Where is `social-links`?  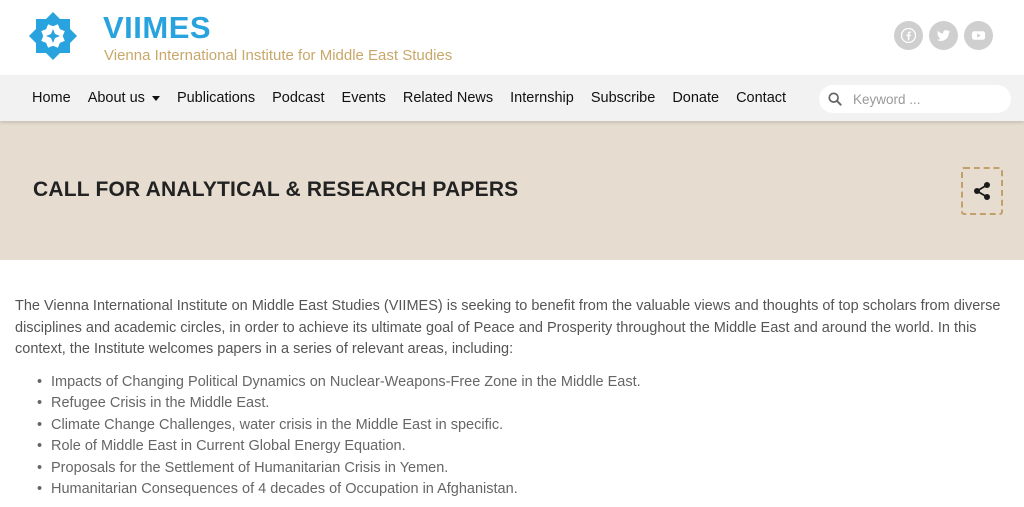 social-links is located at coordinates (943, 35).